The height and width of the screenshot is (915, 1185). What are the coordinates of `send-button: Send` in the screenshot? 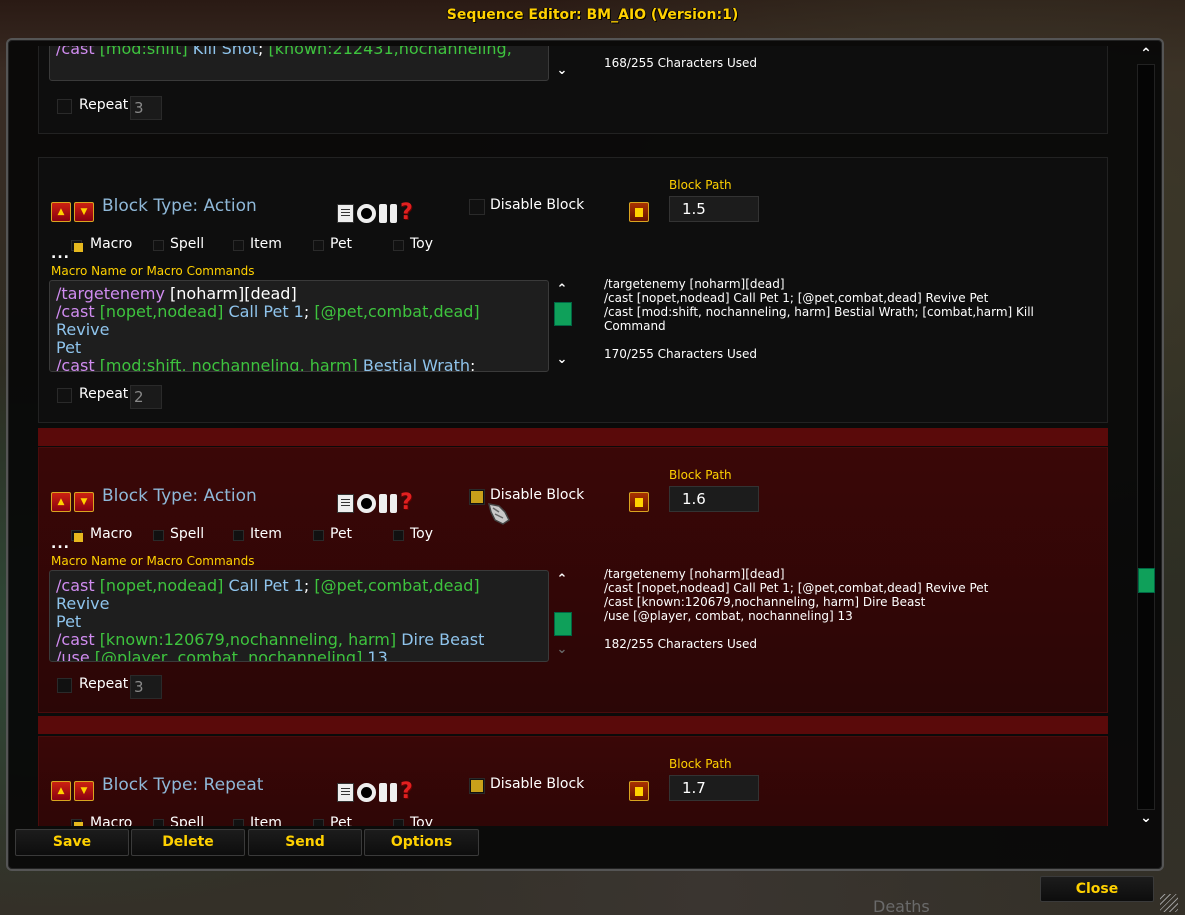 It's located at (305, 842).